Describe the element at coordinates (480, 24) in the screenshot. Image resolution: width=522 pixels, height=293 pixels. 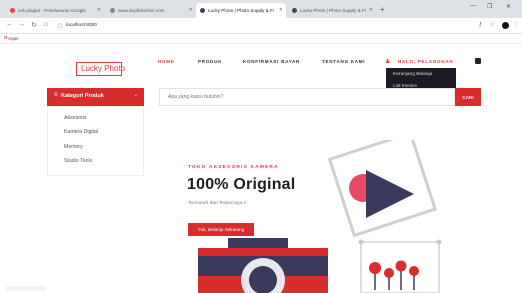
I see `key-icon: ⚷` at that location.